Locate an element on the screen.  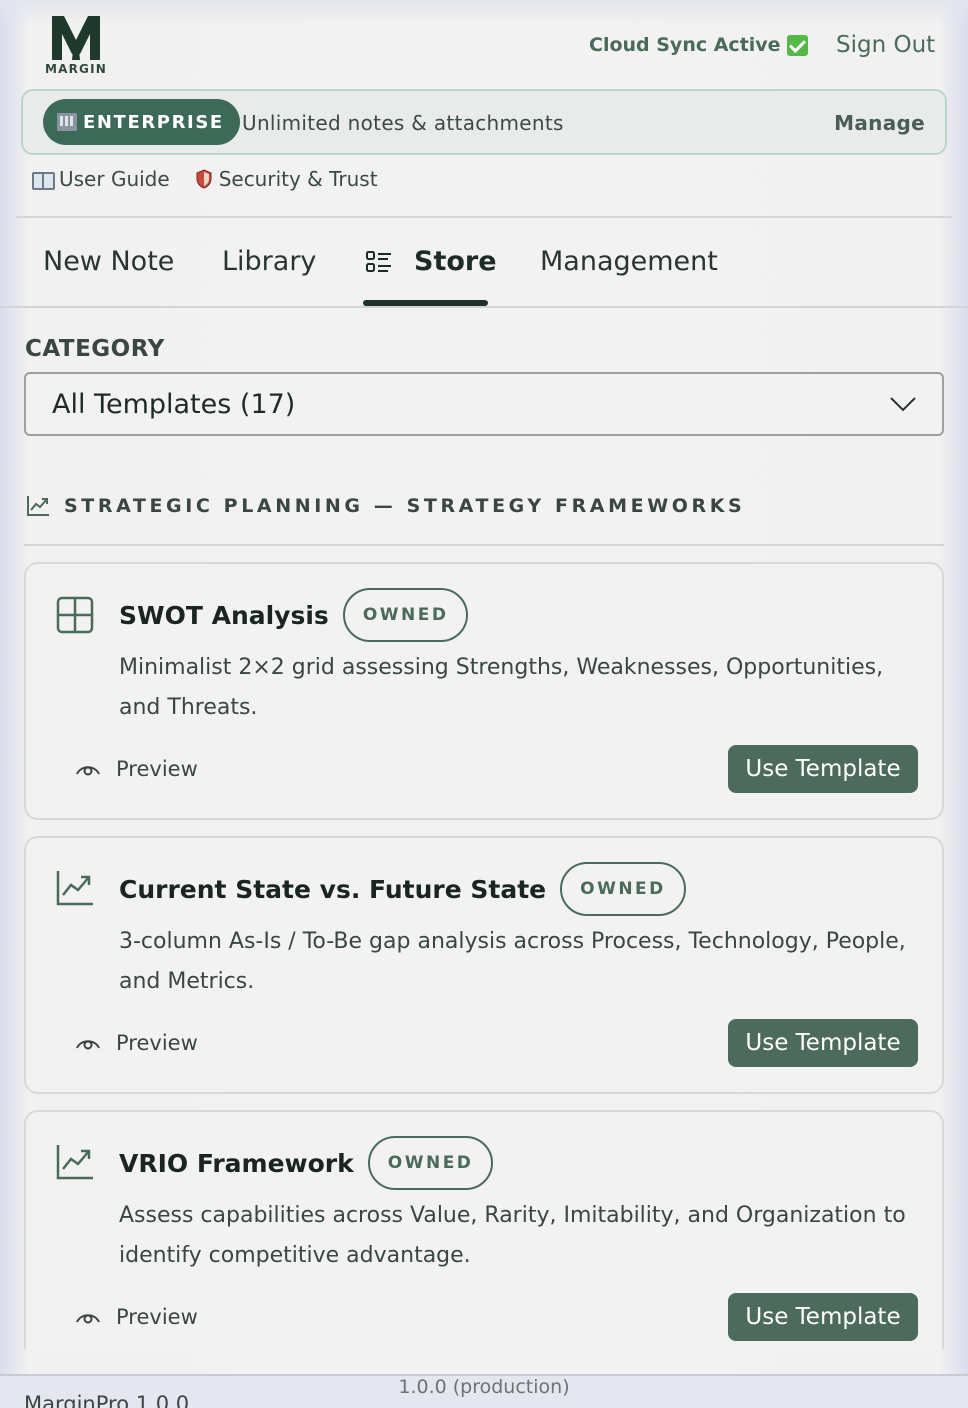
security-trust-link: Security & Trust is located at coordinates (287, 179).